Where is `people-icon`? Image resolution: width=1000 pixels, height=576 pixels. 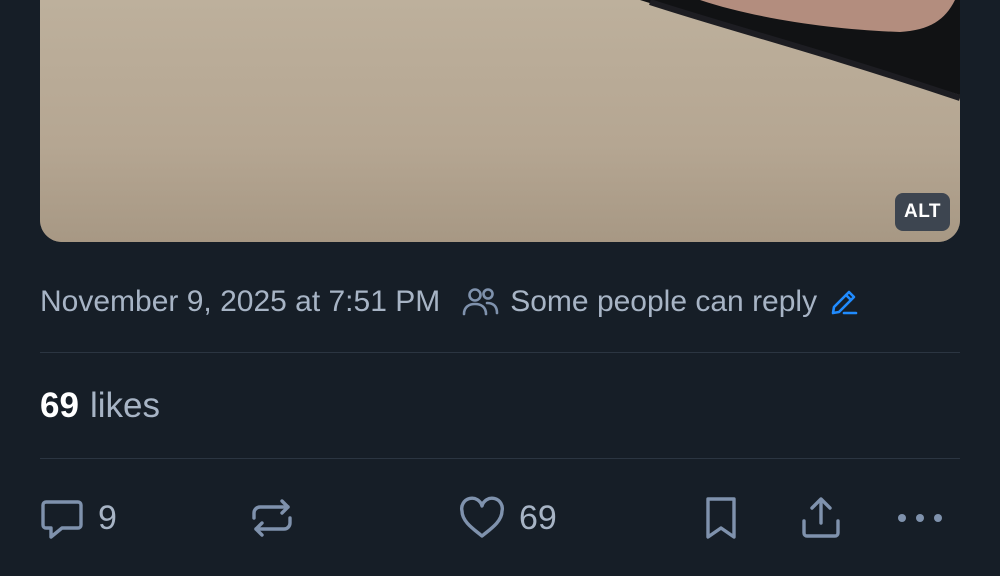
people-icon is located at coordinates (481, 302).